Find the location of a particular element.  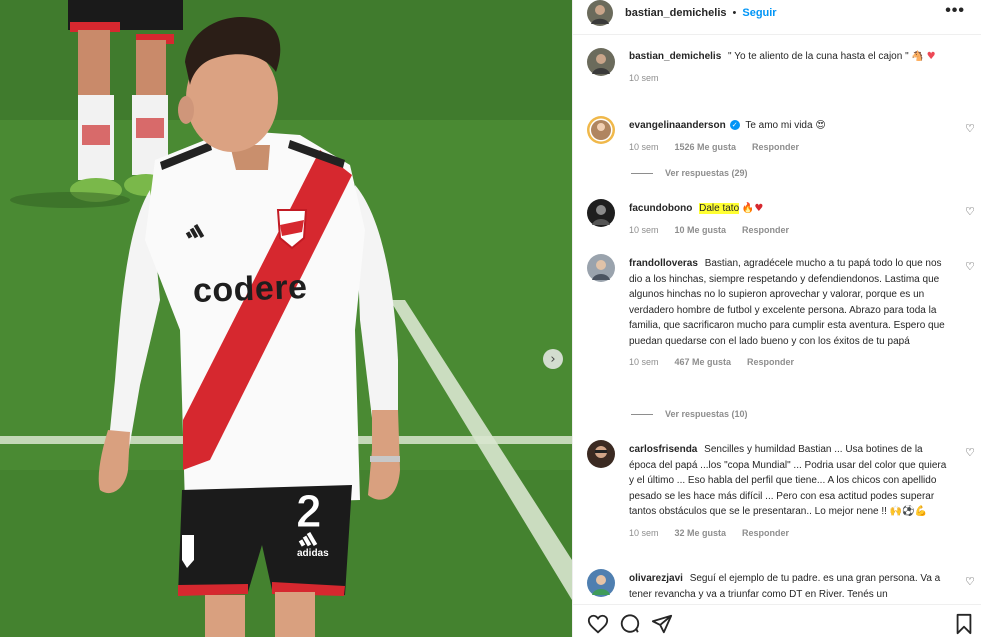

follow-button: Seguir is located at coordinates (759, 13).